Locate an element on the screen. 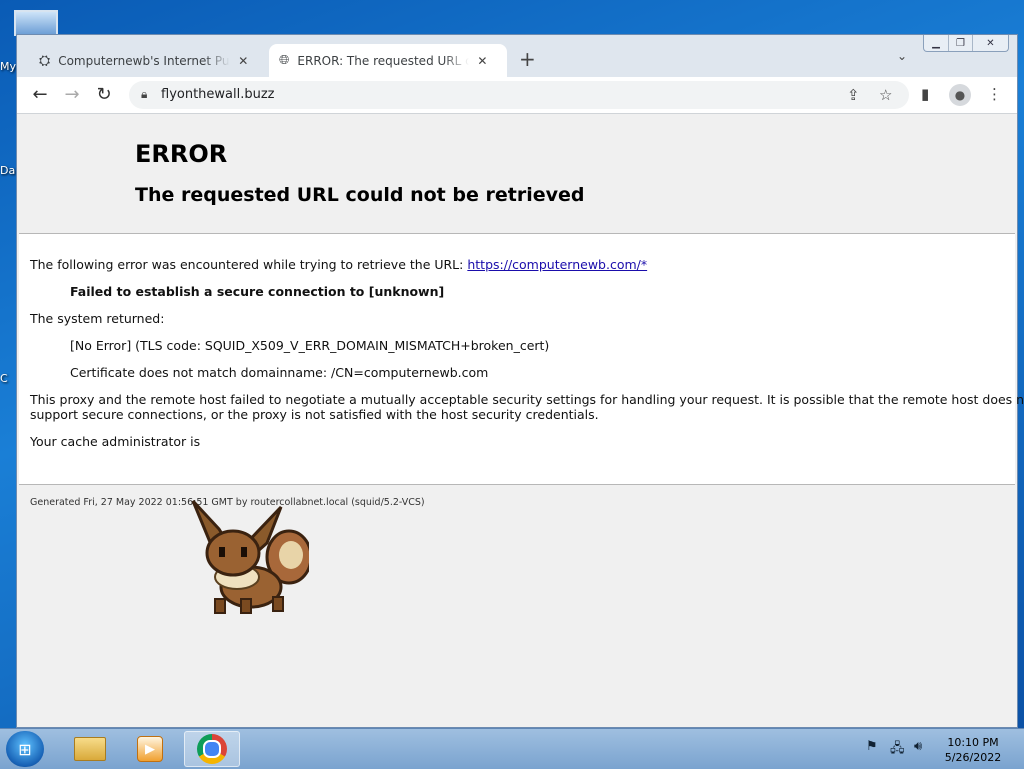  lock-icon: 🔒︎ is located at coordinates (144, 94).